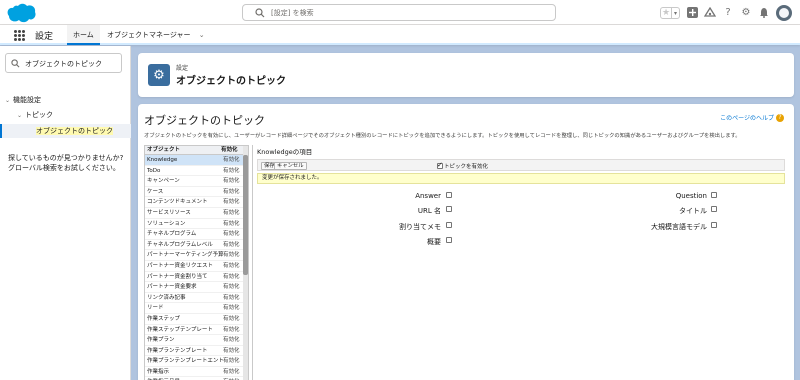  Describe the element at coordinates (290, 166) in the screenshot. I see `cancel-button: キャンセル` at that location.